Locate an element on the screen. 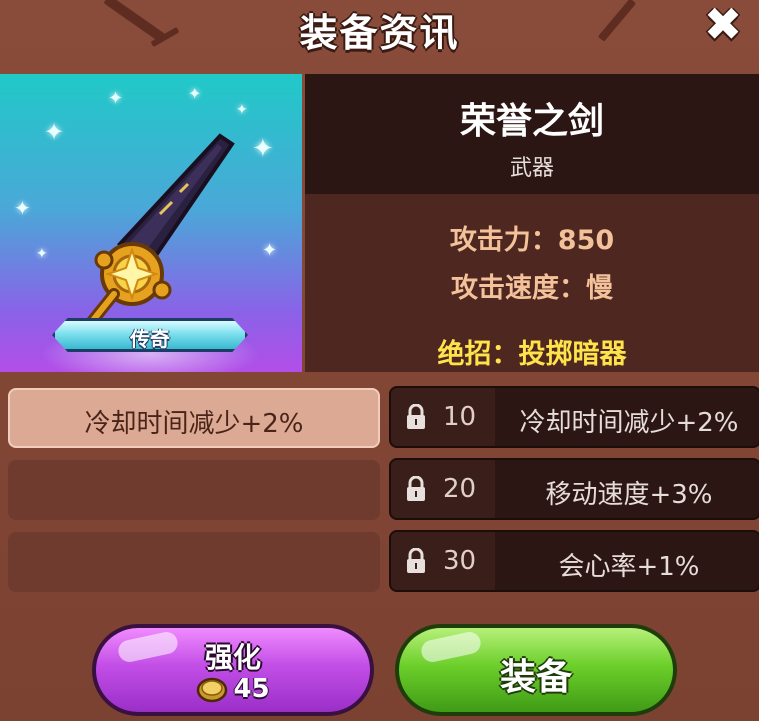  option-text: 会心率+1% is located at coordinates (629, 567).